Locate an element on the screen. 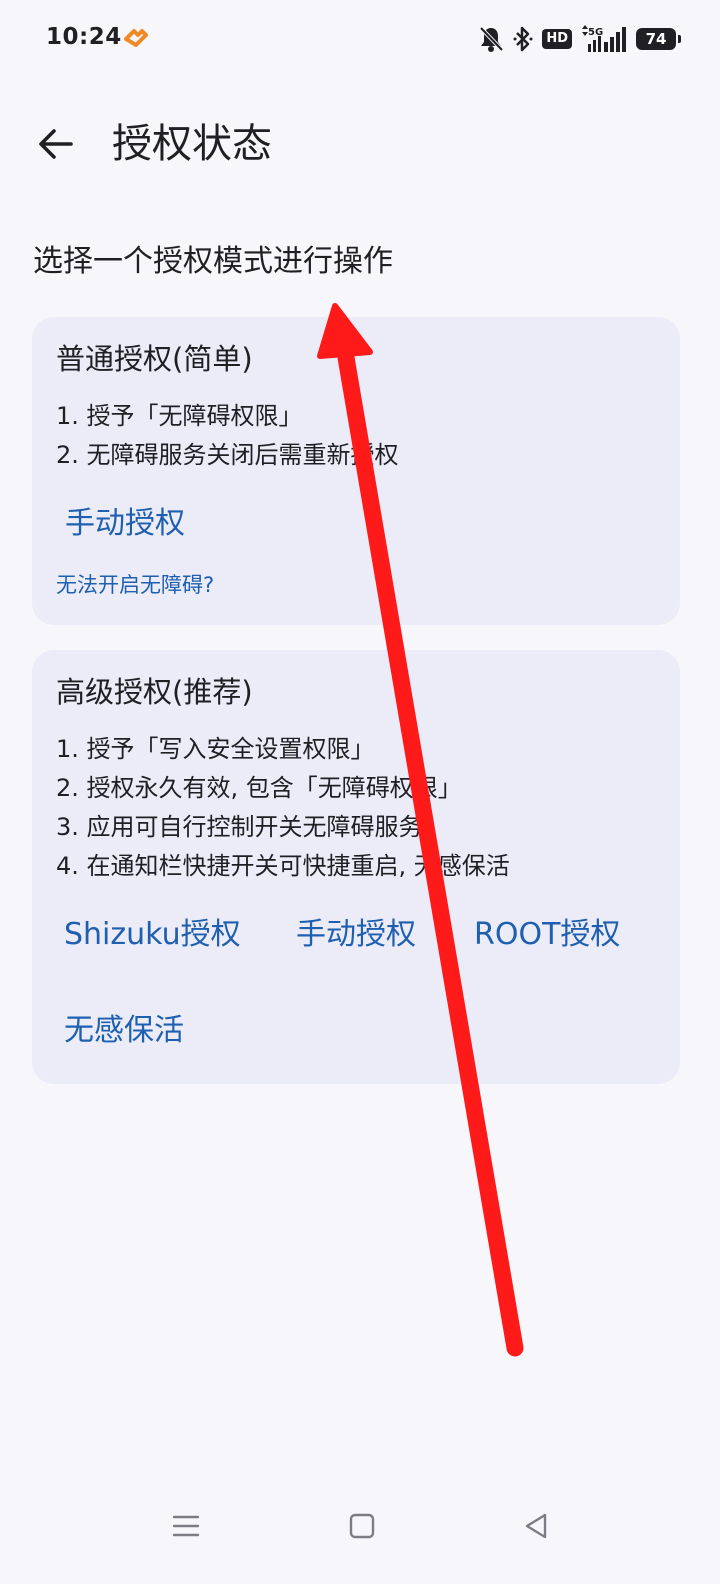 This screenshot has height=1584, width=720. simple-manual-auth-button: 手动授权 is located at coordinates (125, 524).